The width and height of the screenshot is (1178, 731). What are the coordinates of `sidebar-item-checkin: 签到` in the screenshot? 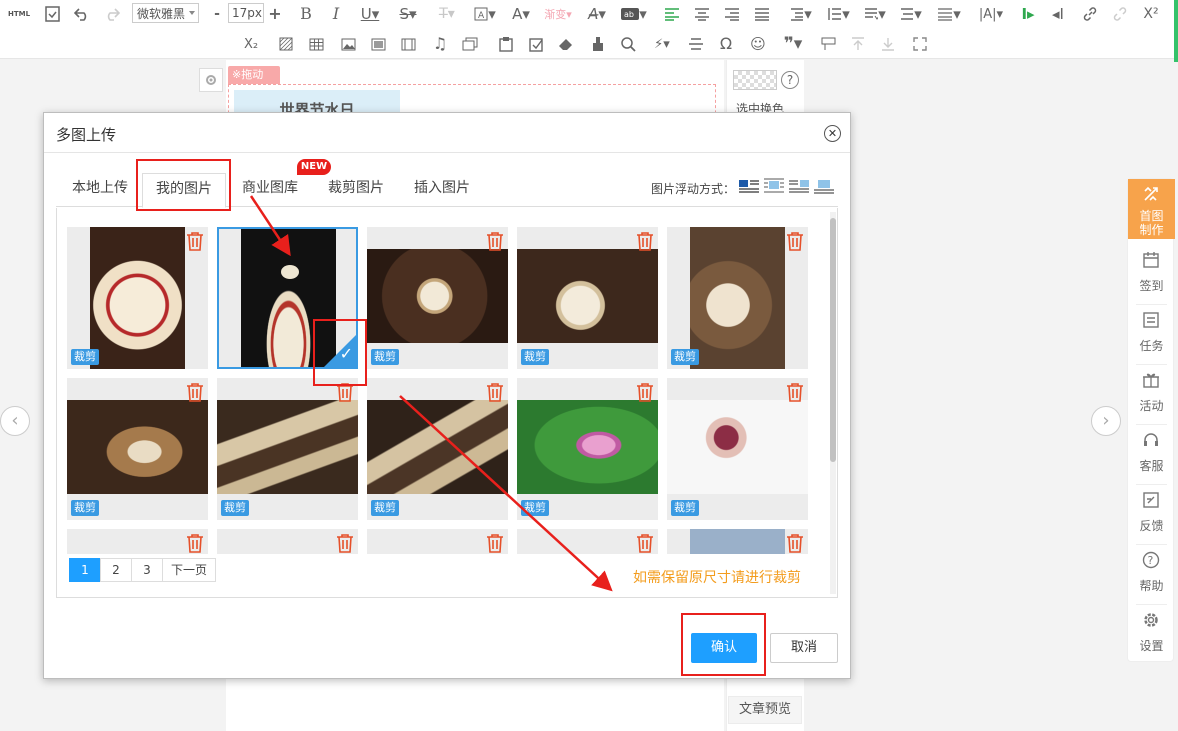 It's located at (1151, 271).